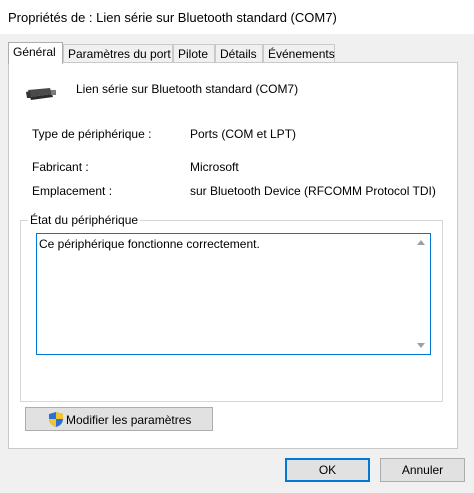 This screenshot has height=493, width=474. I want to click on tab-details: Détails, so click(239, 53).